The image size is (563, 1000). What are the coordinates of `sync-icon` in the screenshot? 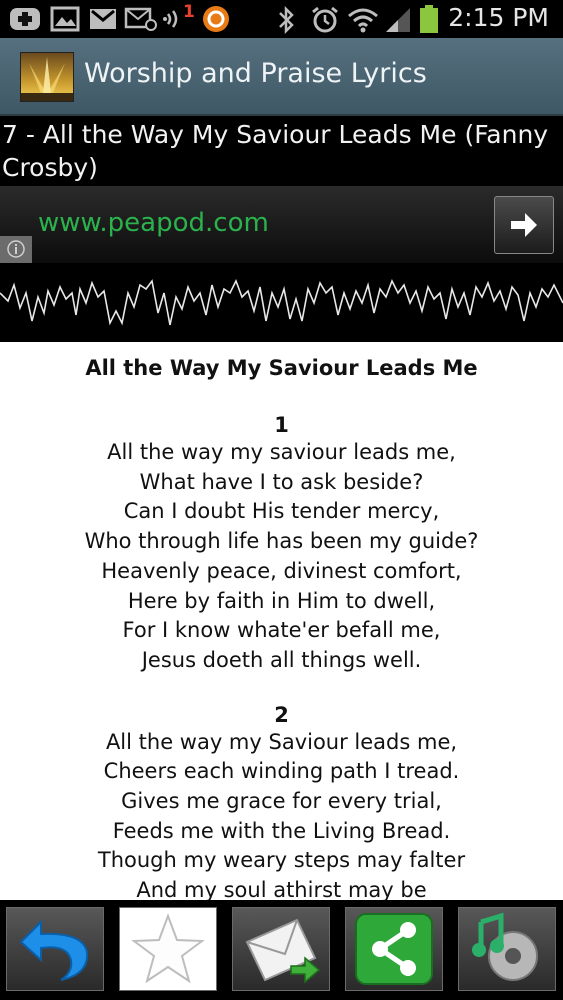 It's located at (216, 19).